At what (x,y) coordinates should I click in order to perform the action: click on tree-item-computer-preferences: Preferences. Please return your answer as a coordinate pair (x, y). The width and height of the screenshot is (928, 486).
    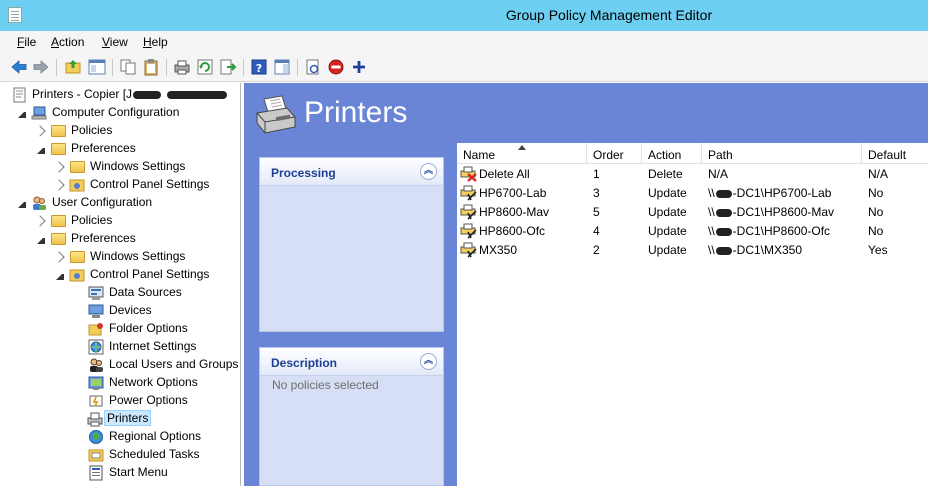
    Looking at the image, I should click on (120, 149).